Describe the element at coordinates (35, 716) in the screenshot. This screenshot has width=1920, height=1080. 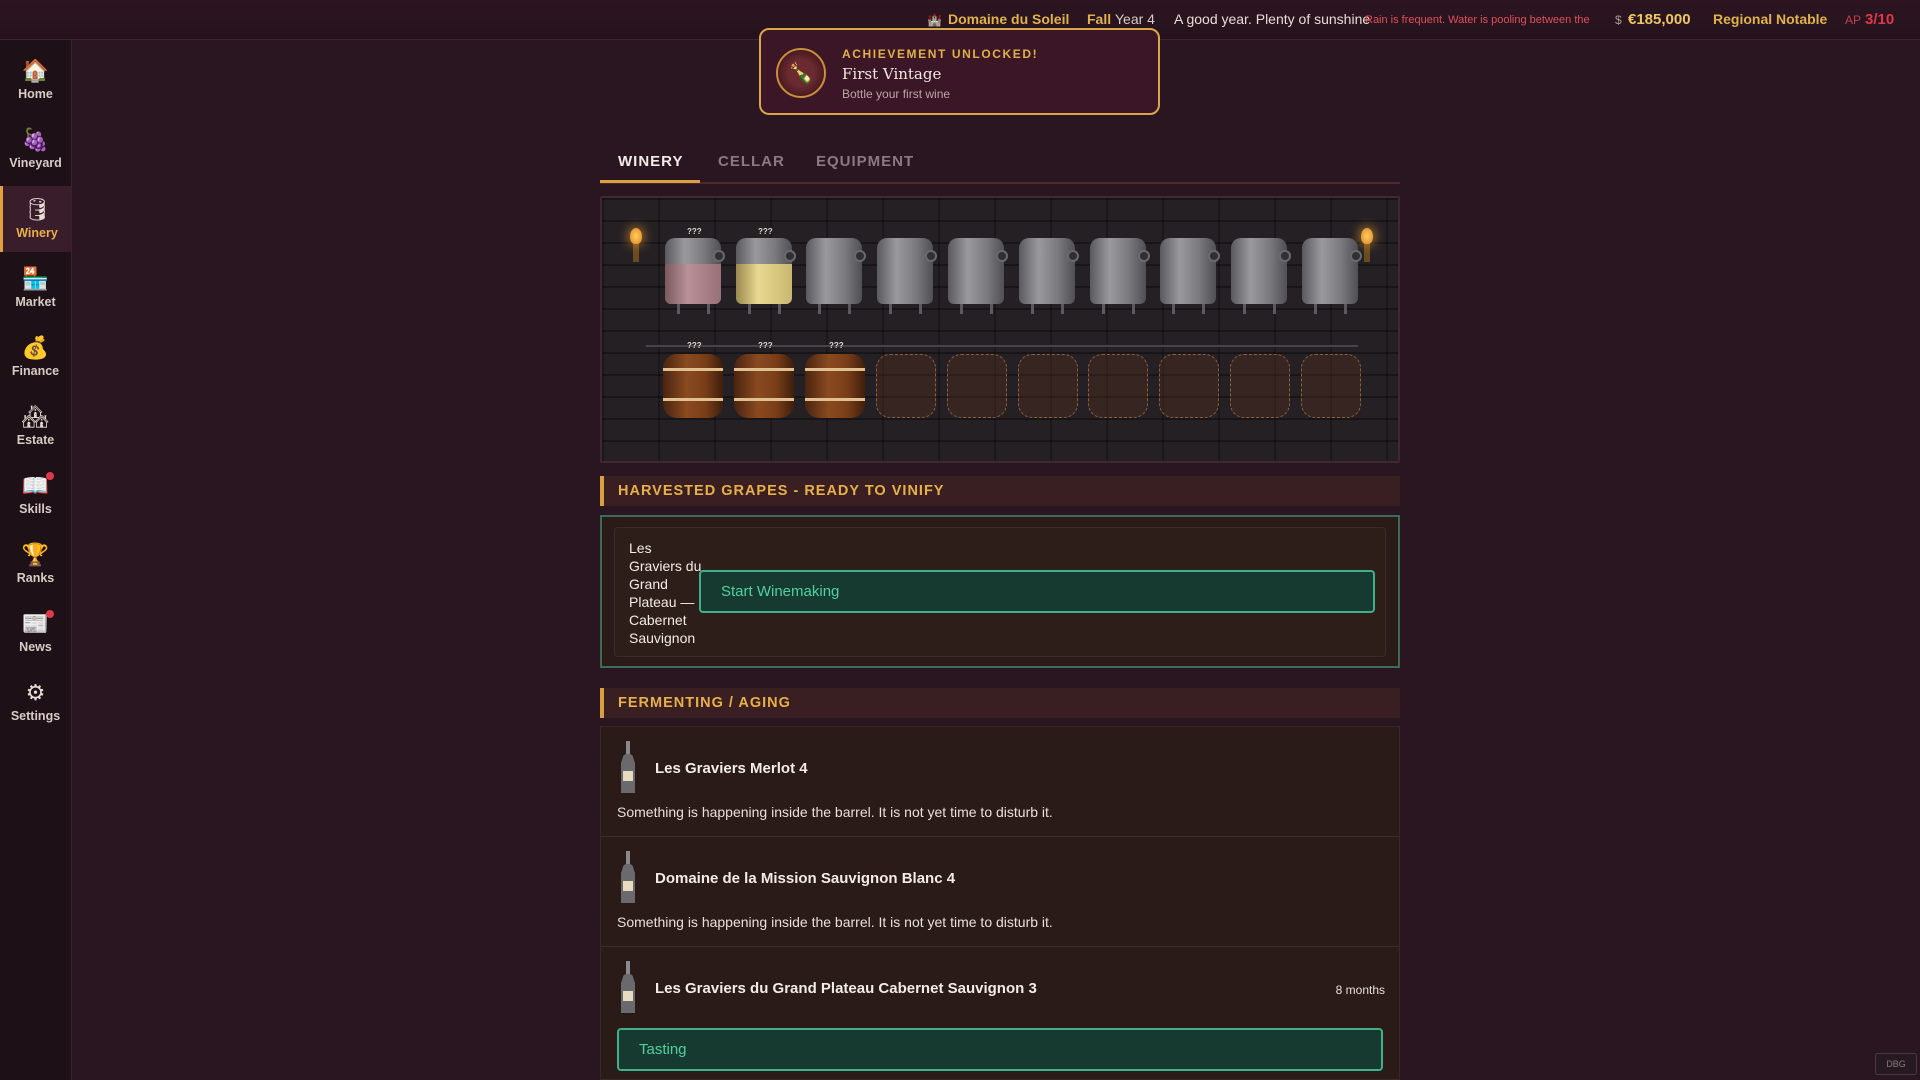
I see `sidebar-item-label: Settings` at that location.